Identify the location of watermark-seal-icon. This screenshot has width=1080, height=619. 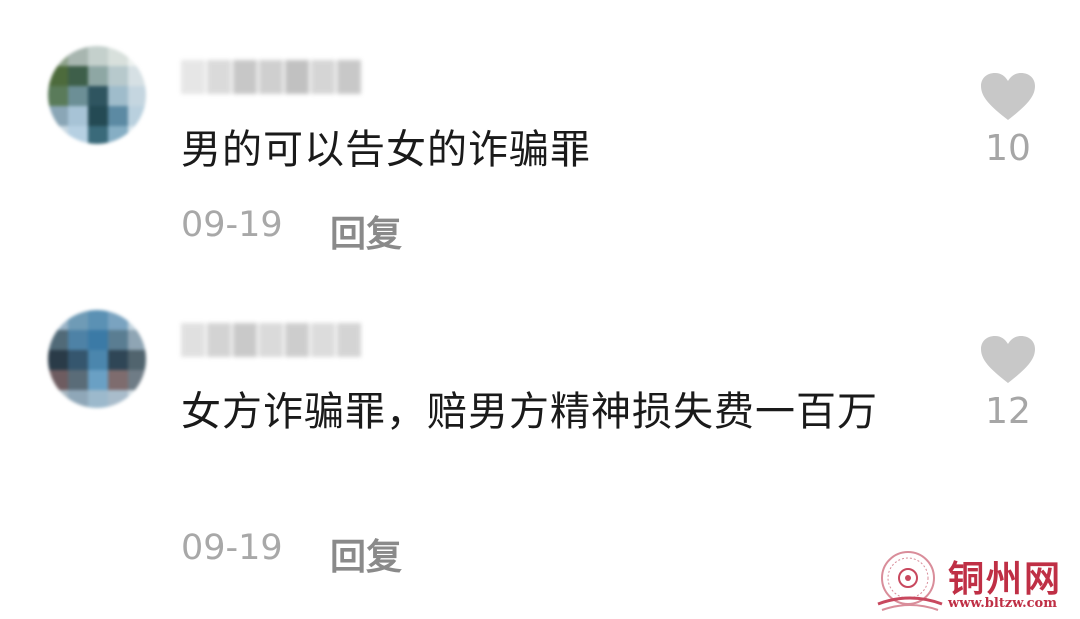
(910, 581).